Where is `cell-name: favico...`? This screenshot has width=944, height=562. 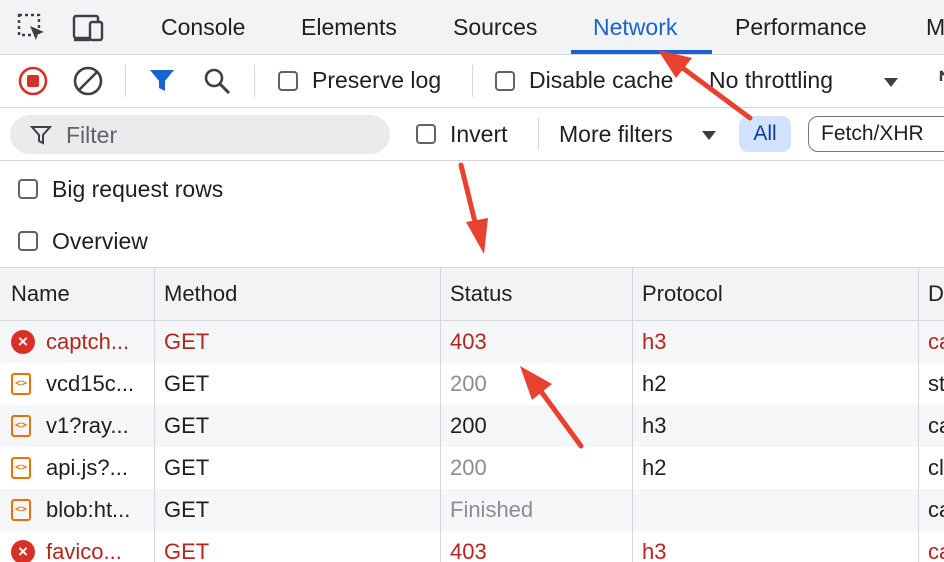
cell-name: favico... is located at coordinates (84, 550).